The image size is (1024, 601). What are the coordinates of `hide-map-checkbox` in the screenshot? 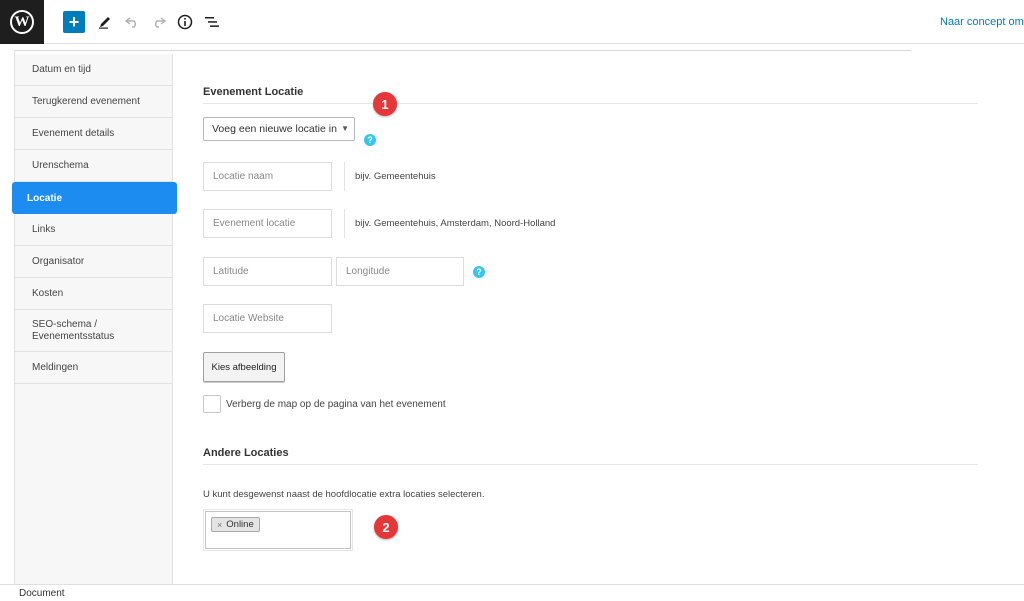 It's located at (212, 404).